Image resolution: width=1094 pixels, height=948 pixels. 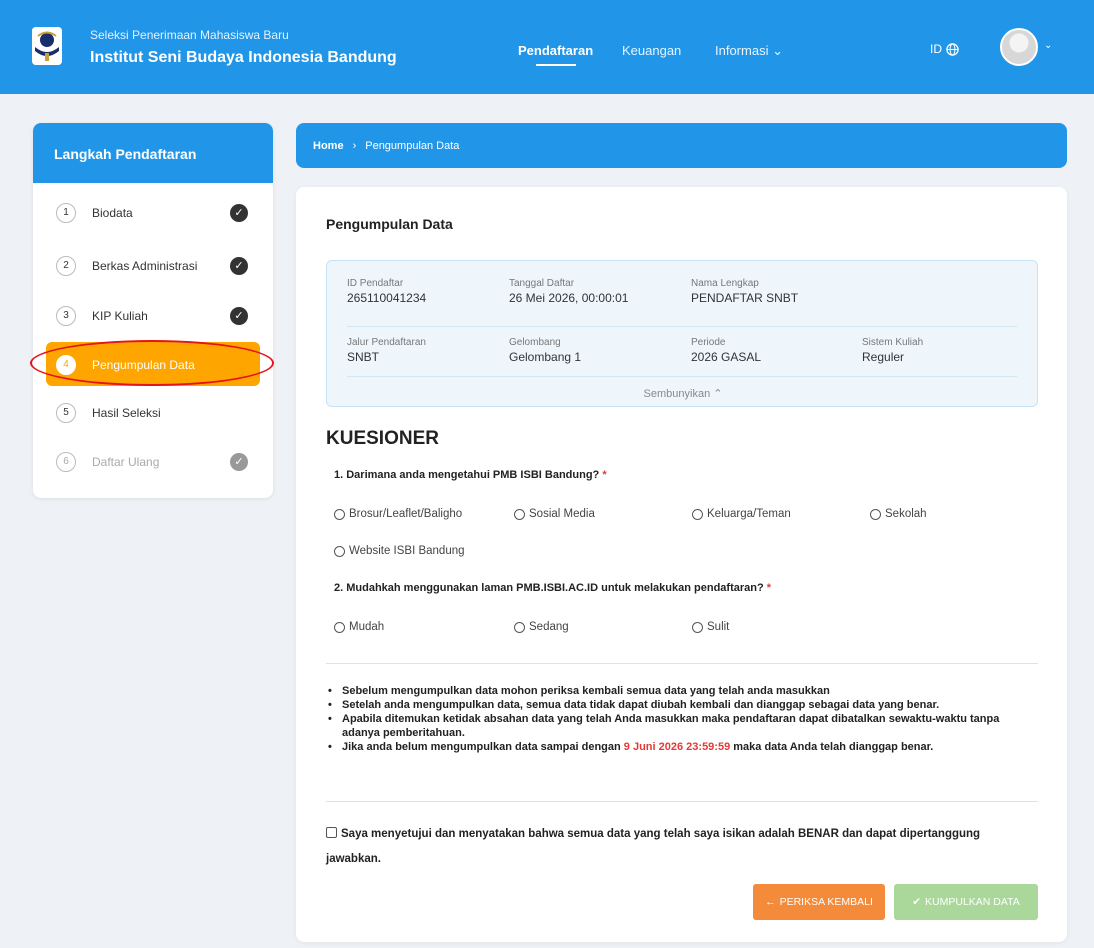 I want to click on kumpulkan-data-button: ✔ KUMPULKAN DATA, so click(x=966, y=902).